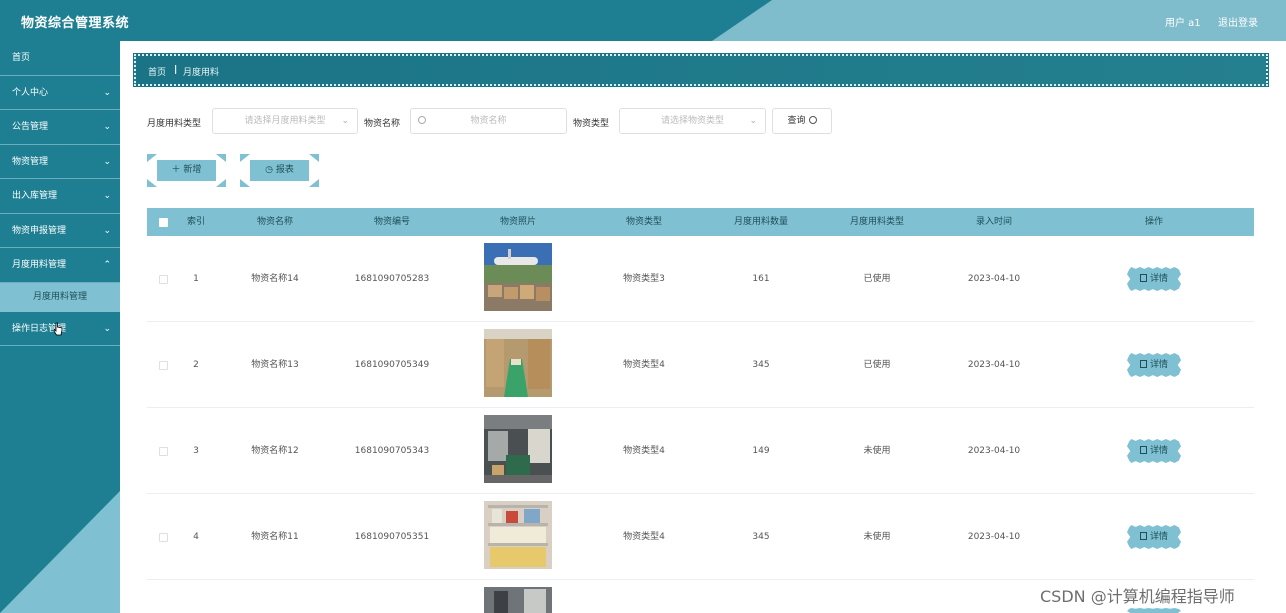 This screenshot has width=1286, height=613. I want to click on cell-index: 4, so click(196, 537).